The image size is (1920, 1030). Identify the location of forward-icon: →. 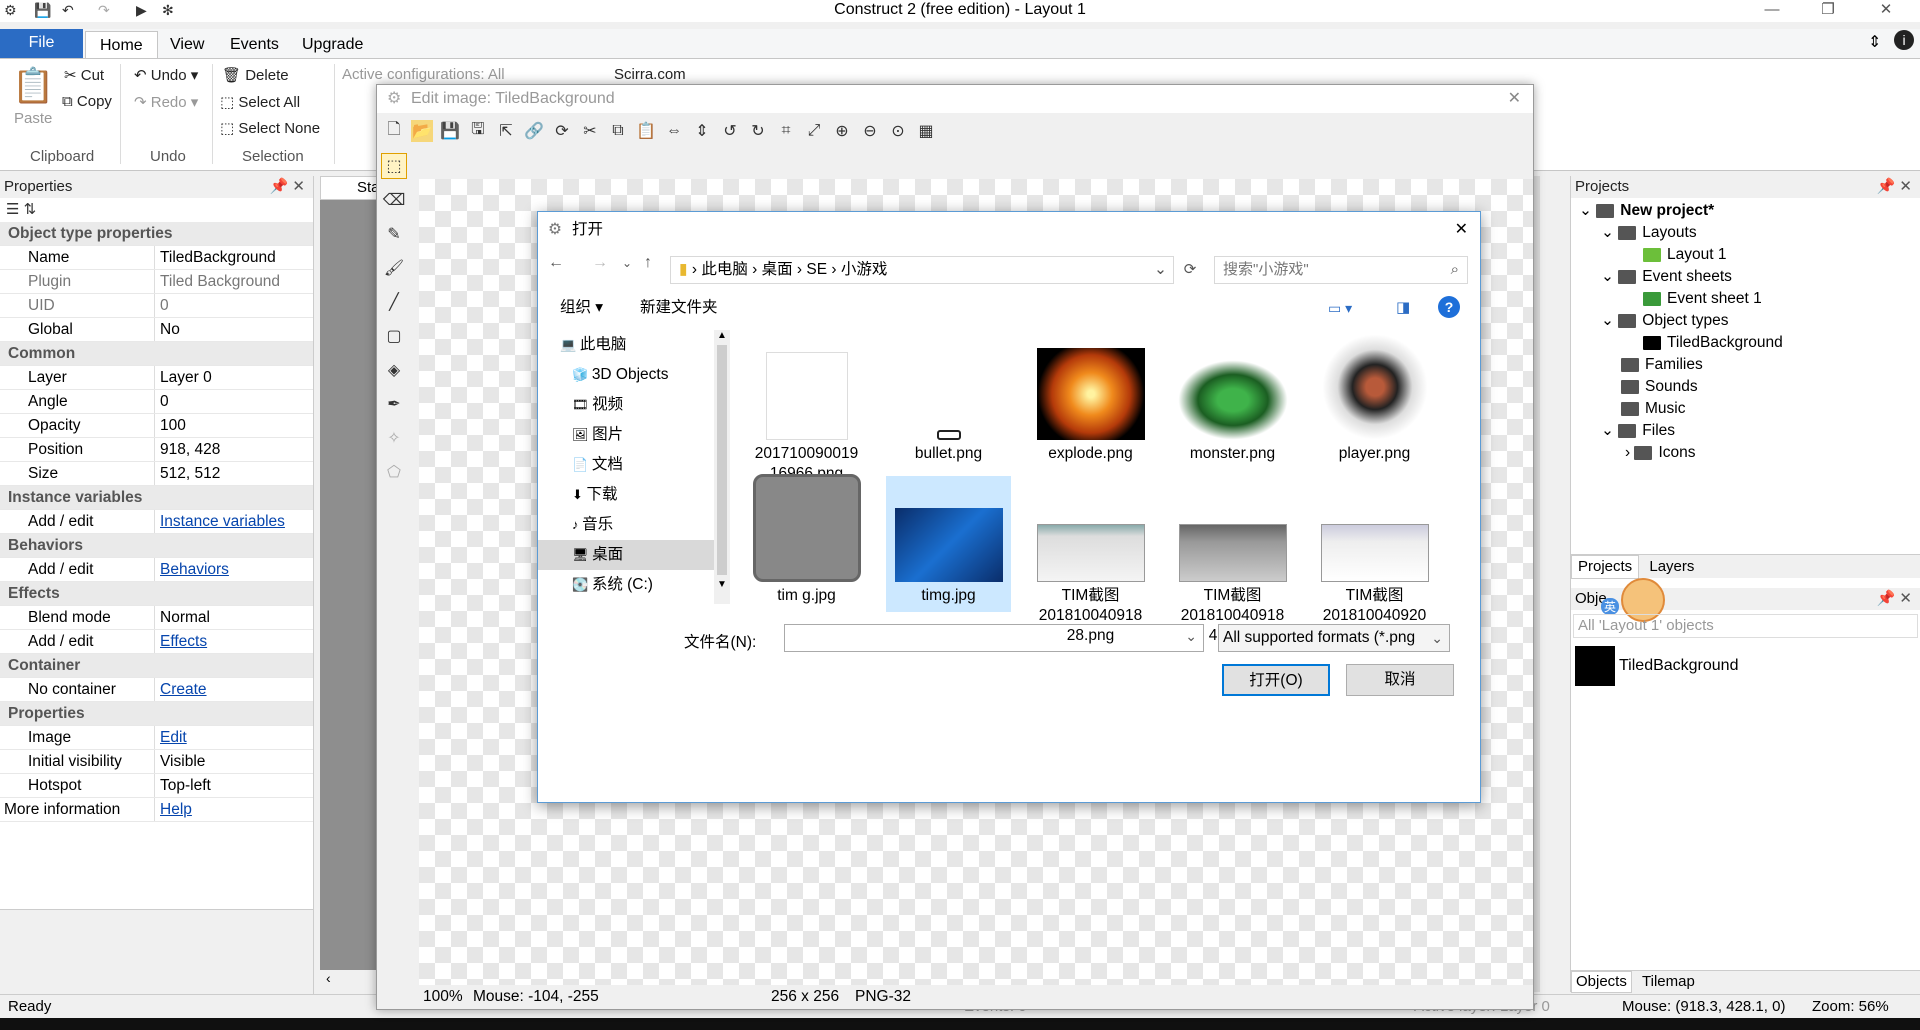
(600, 263).